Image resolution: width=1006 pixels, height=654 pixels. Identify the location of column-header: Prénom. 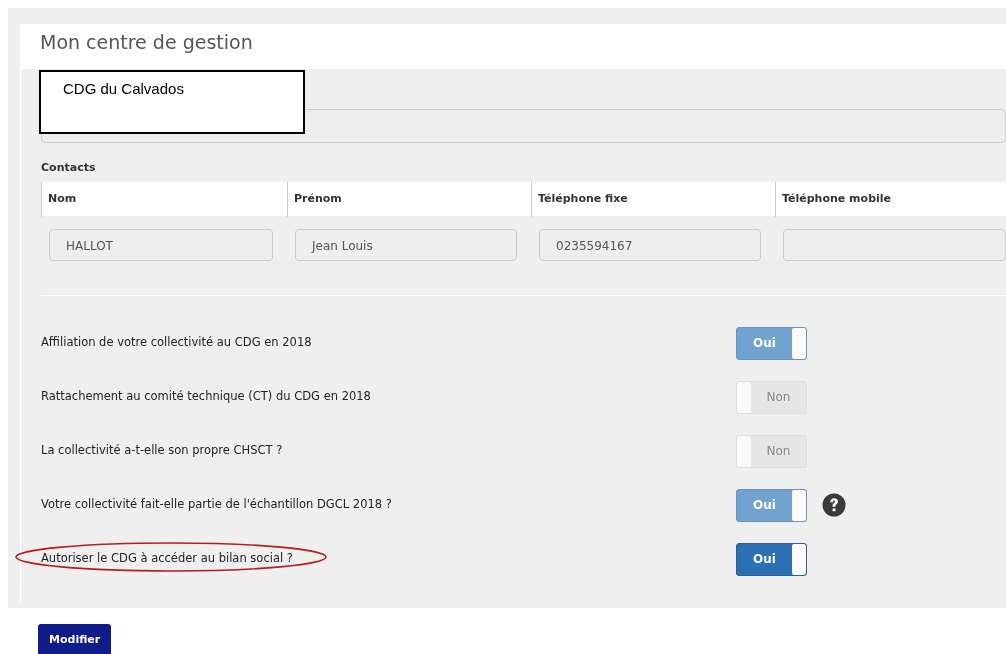
(409, 199).